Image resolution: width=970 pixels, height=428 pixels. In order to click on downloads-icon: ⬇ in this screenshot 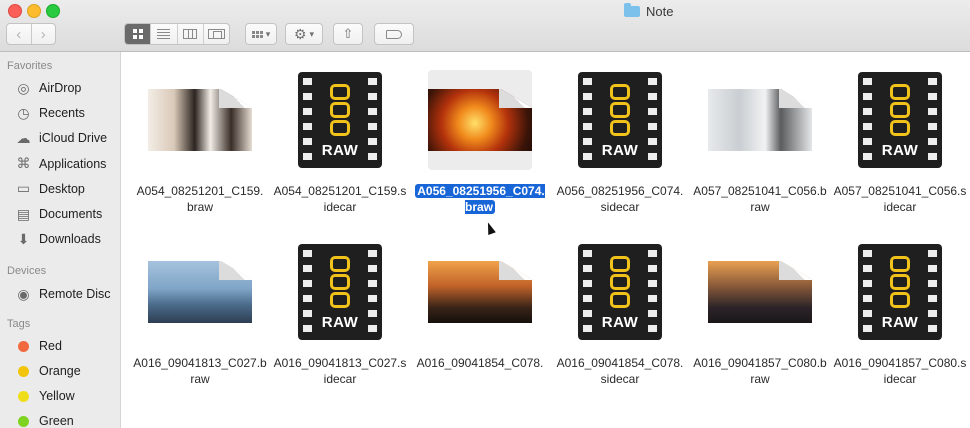, I will do `click(23, 238)`.